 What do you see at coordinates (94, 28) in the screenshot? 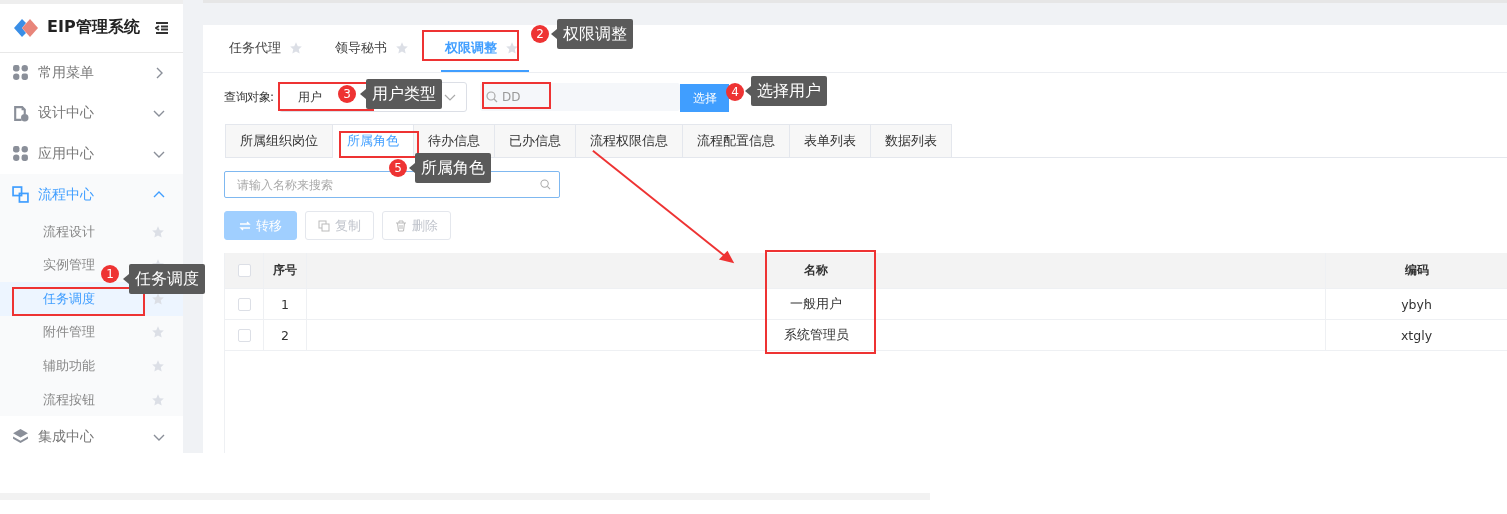
I see `app-title: EIP管理系统` at bounding box center [94, 28].